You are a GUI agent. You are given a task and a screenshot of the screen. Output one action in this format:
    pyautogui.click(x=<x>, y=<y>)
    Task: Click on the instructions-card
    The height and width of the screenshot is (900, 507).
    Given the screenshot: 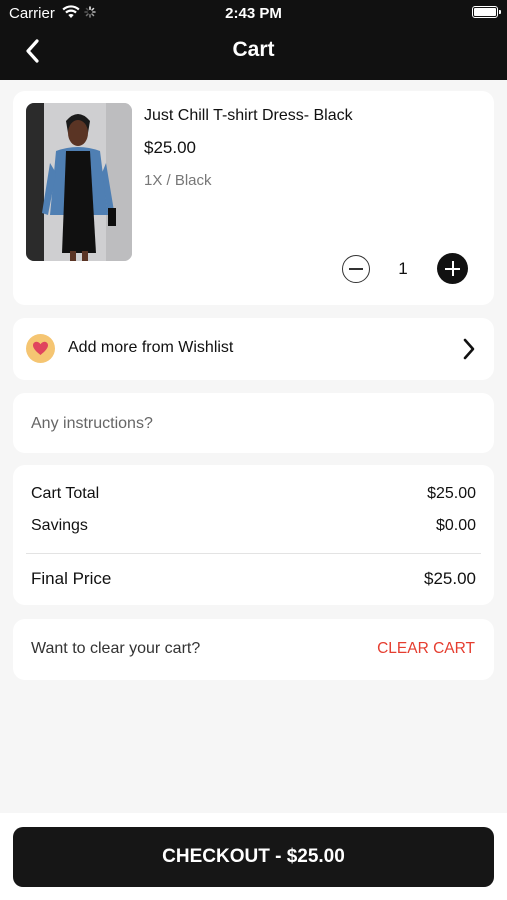 What is the action you would take?
    pyautogui.click(x=253, y=423)
    